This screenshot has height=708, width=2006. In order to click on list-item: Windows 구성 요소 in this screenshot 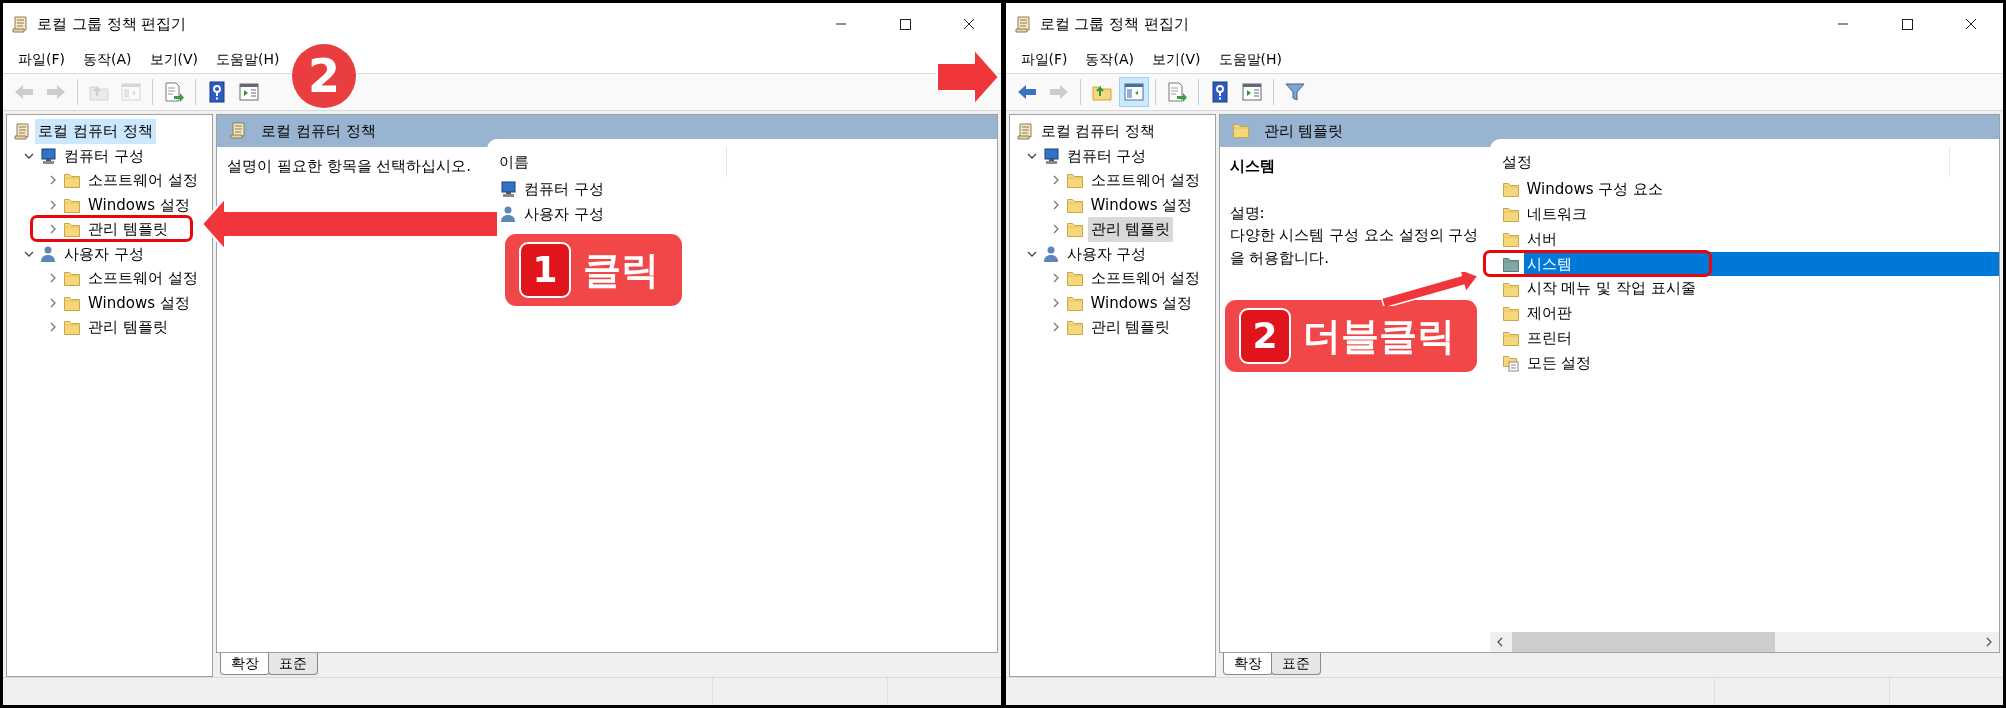, I will do `click(1594, 189)`.